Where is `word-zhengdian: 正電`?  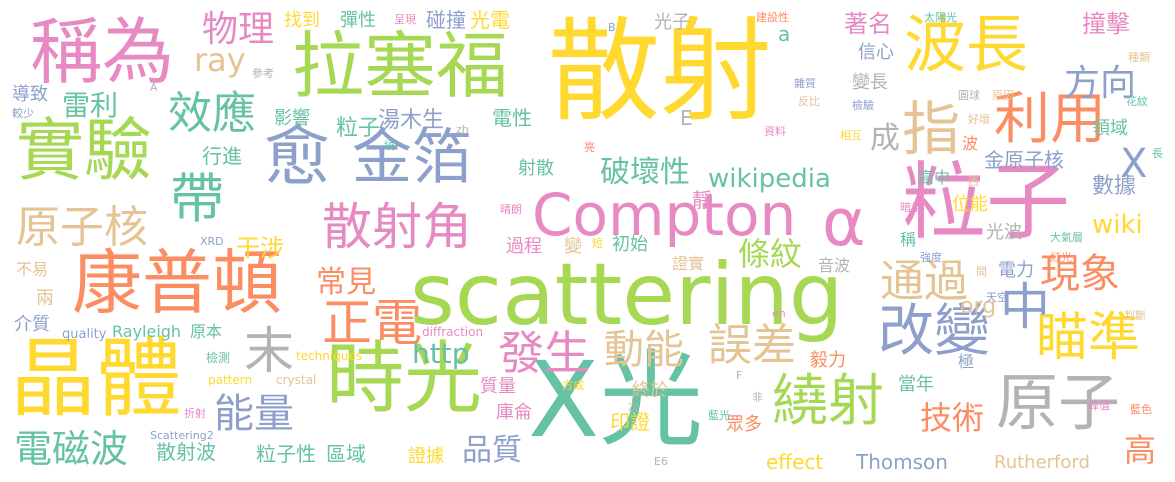 word-zhengdian: 正電 is located at coordinates (372, 323).